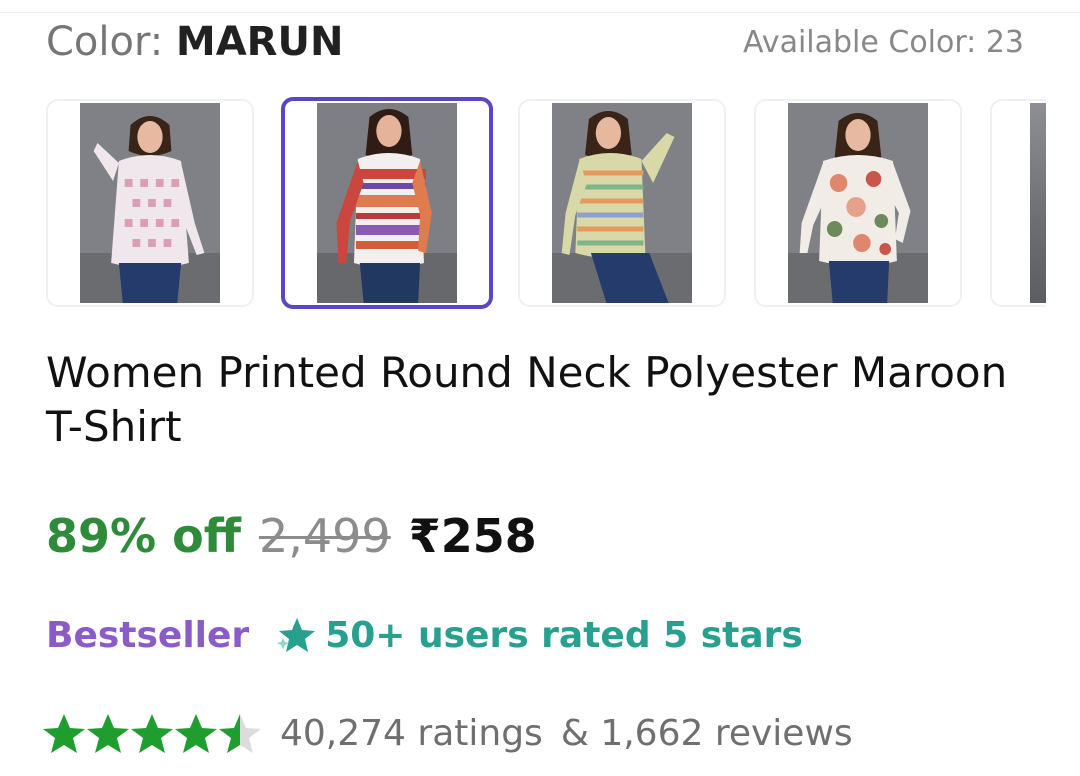  What do you see at coordinates (1018, 203) in the screenshot?
I see `color-thumbnail-partial` at bounding box center [1018, 203].